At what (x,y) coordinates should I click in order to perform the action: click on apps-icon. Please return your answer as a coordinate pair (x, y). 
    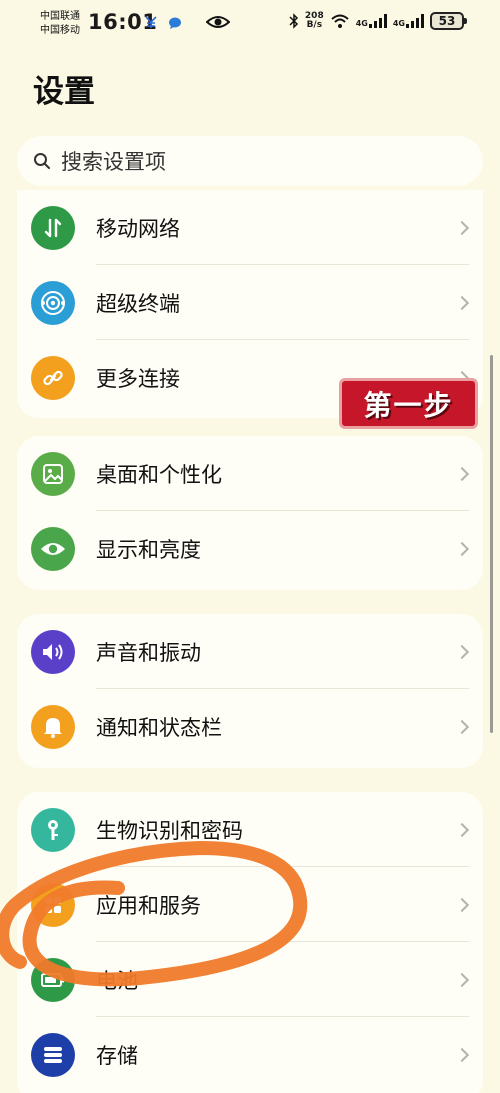
    Looking at the image, I should click on (53, 904).